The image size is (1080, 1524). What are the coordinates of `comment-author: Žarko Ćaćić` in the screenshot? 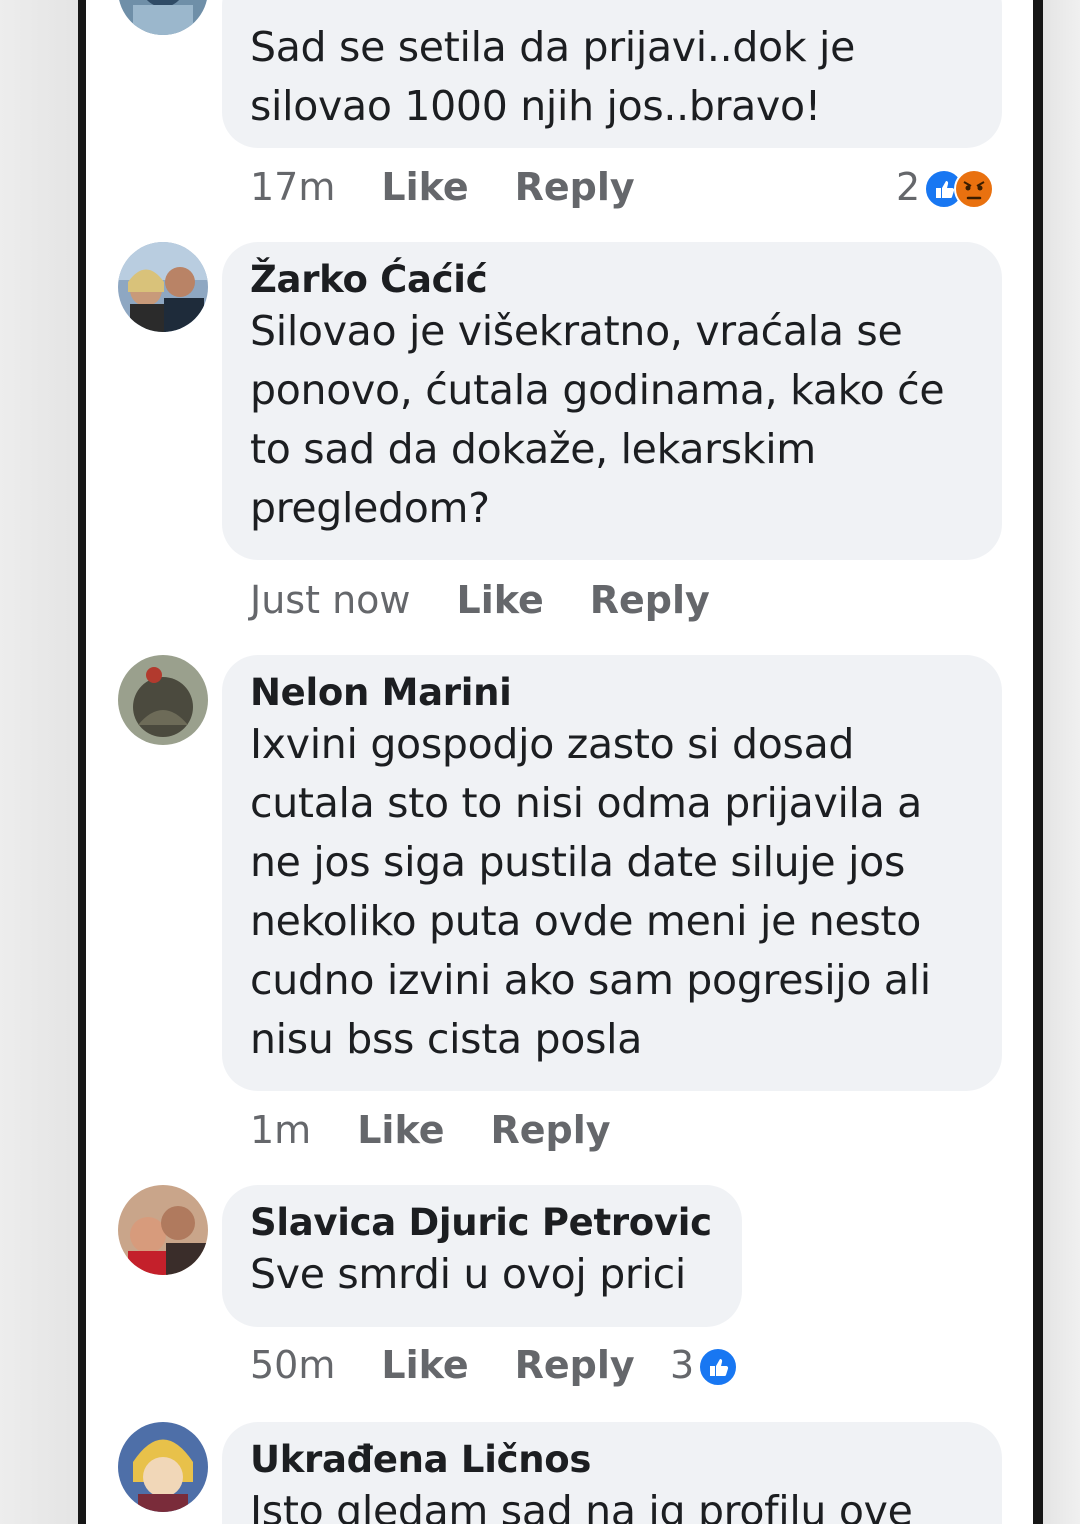 It's located at (611, 280).